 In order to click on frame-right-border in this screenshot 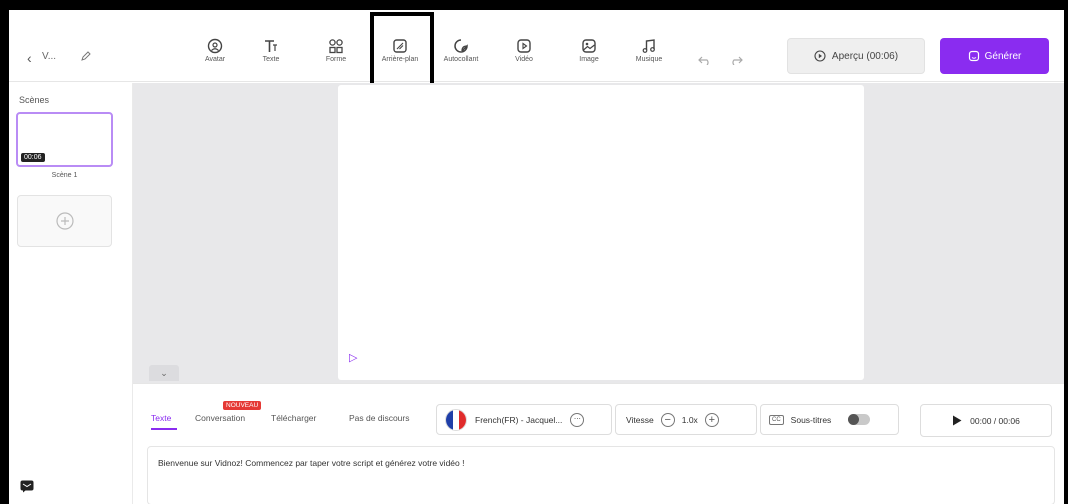, I will do `click(1066, 252)`.